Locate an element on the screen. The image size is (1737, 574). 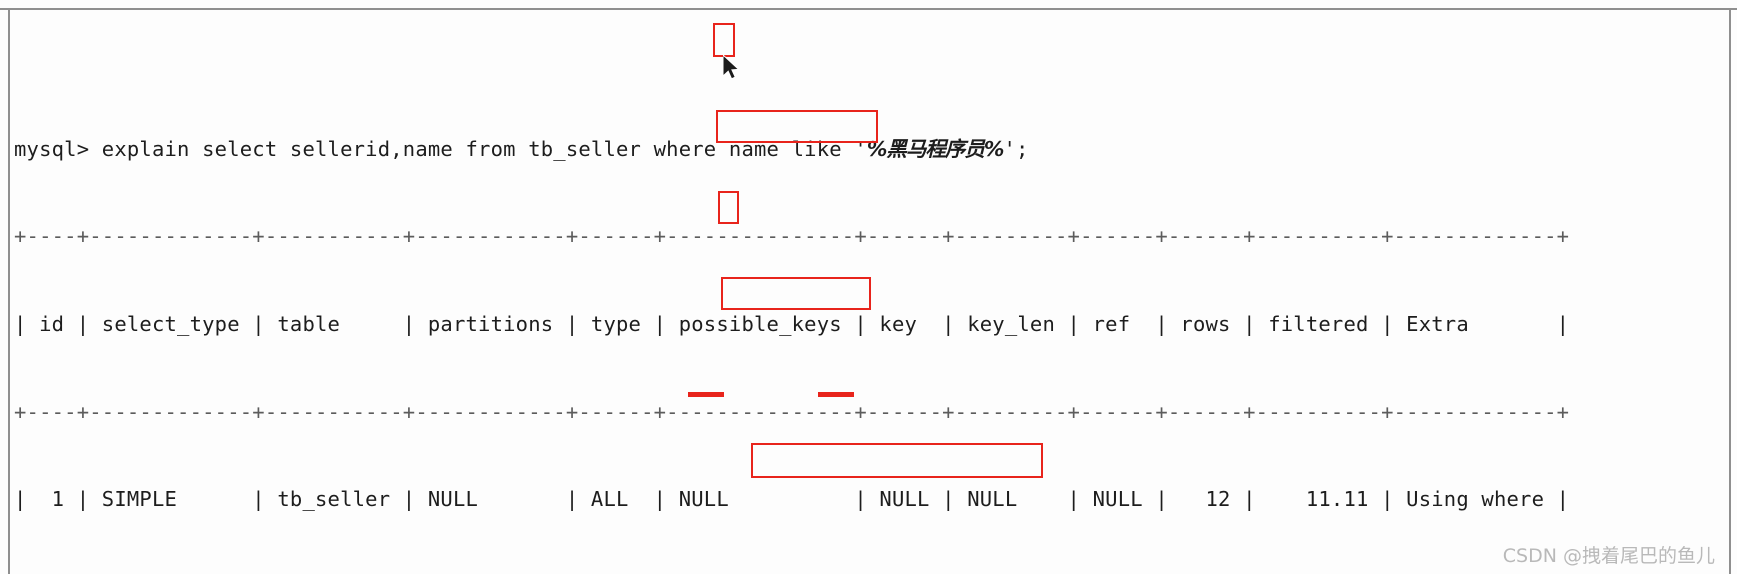
capture-frame-left-border is located at coordinates (9, 291).